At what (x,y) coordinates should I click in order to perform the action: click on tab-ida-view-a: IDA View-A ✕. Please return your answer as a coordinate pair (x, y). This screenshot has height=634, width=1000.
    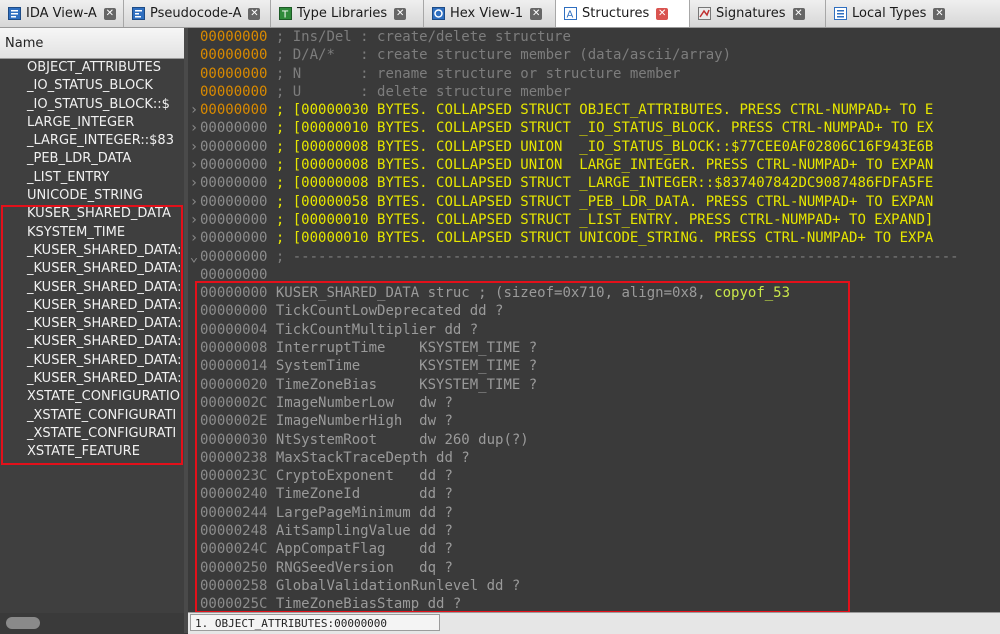
    Looking at the image, I should click on (62, 13).